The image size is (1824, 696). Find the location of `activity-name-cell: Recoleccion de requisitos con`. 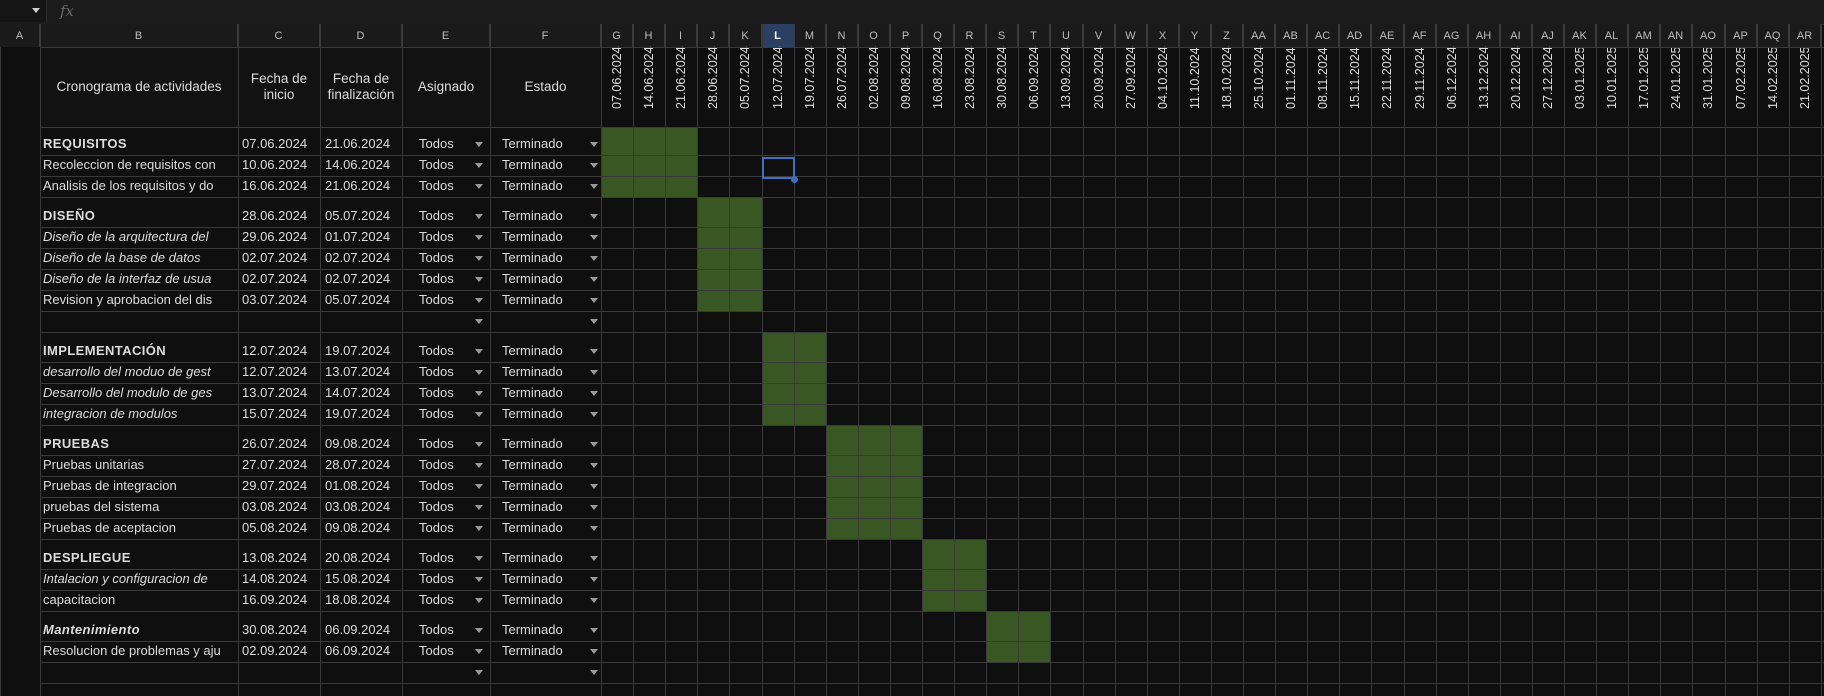

activity-name-cell: Recoleccion de requisitos con is located at coordinates (139, 165).